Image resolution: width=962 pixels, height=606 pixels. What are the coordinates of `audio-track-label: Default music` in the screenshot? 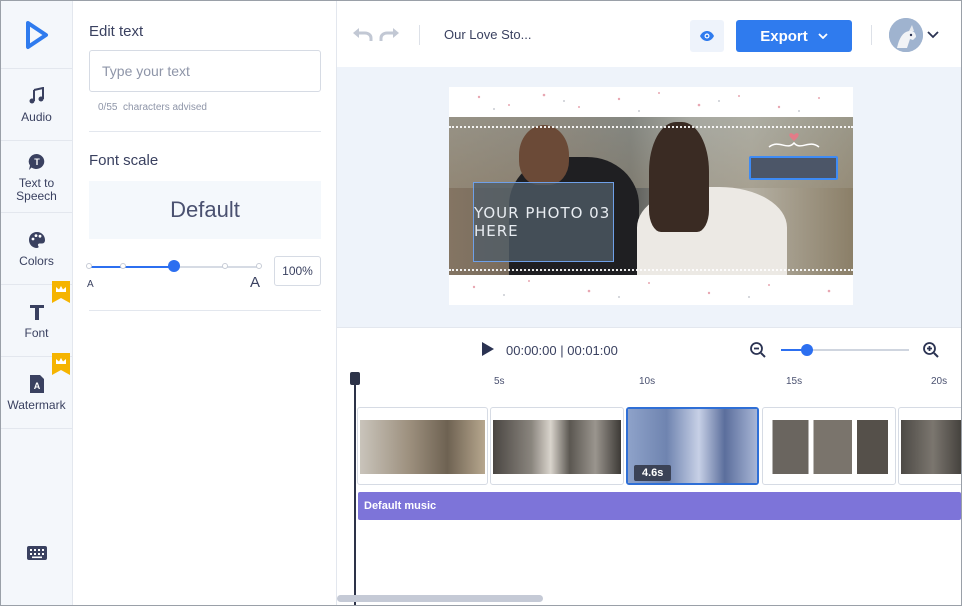 It's located at (400, 506).